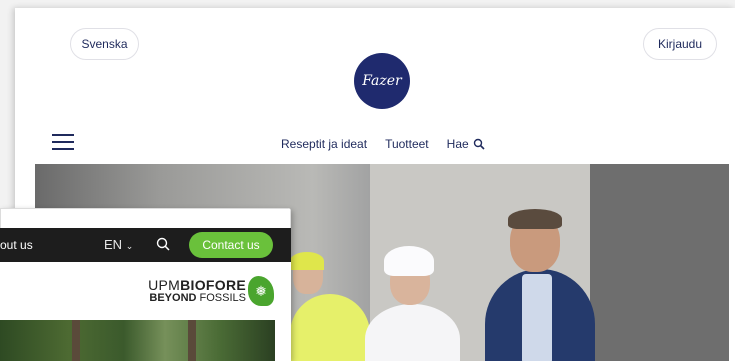 This screenshot has width=735, height=361. What do you see at coordinates (63, 142) in the screenshot?
I see `menu-icon` at bounding box center [63, 142].